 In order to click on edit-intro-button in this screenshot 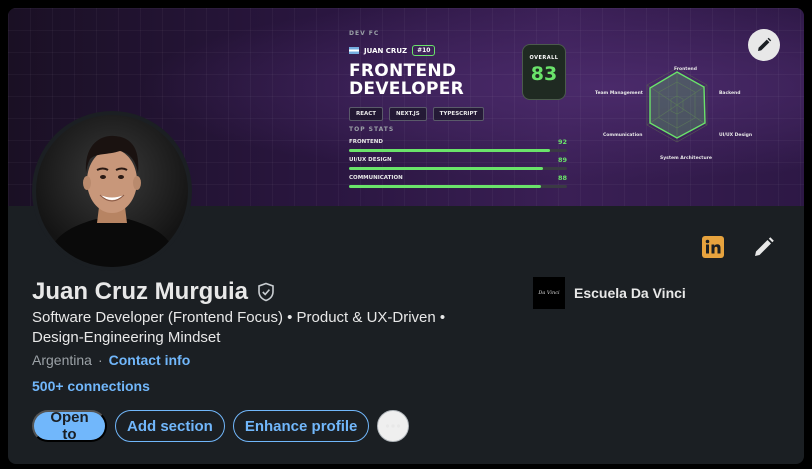, I will do `click(764, 247)`.